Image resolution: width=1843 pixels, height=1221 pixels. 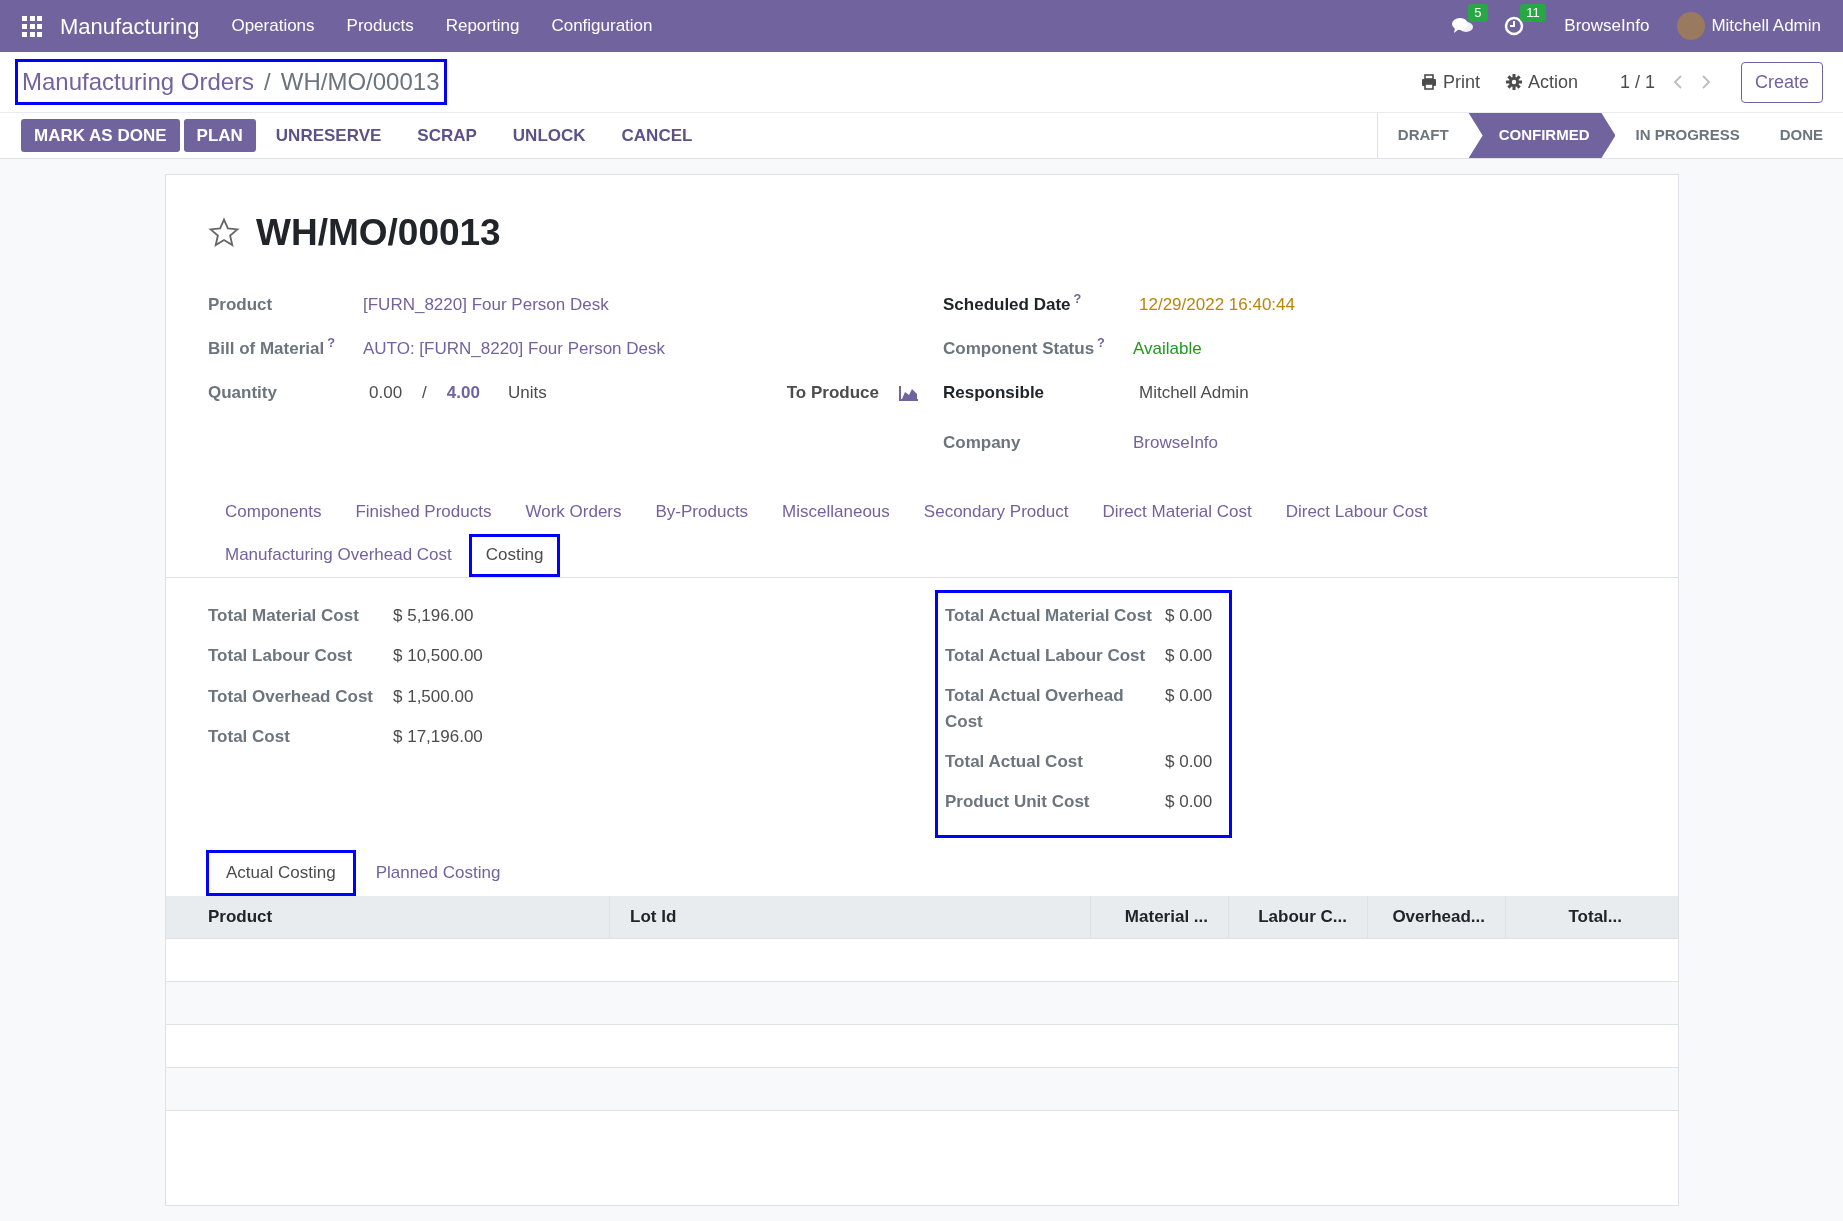 I want to click on column-header: Product, so click(x=387, y=916).